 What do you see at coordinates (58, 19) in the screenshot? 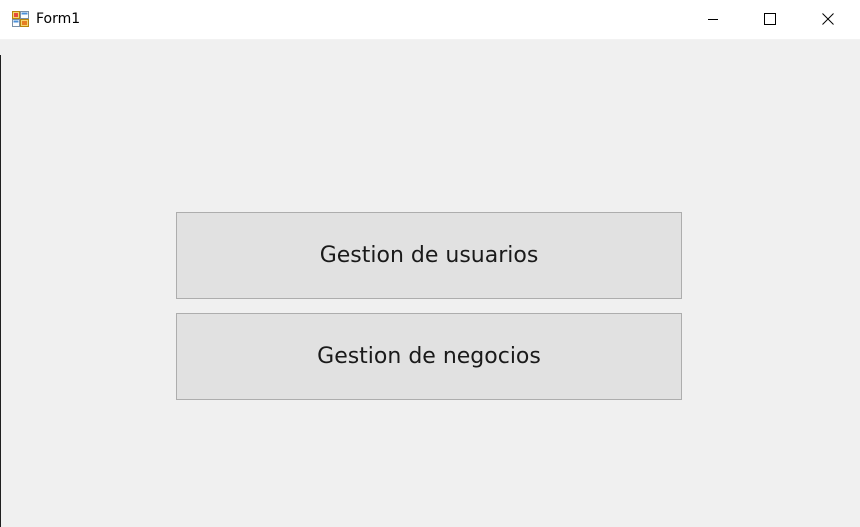
I see `window-title: Form1` at bounding box center [58, 19].